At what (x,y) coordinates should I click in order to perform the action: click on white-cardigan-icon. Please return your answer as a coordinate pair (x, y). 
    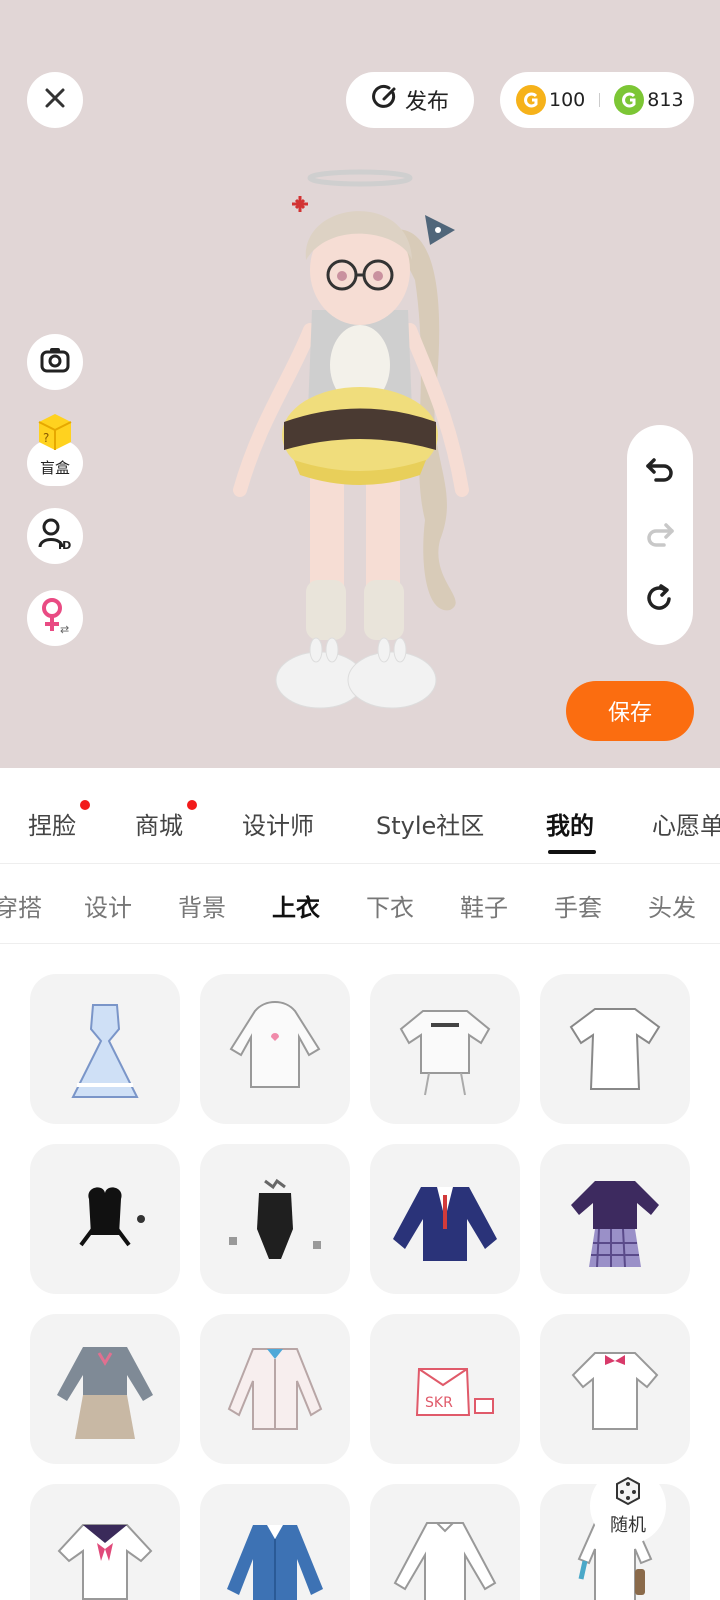
    Looking at the image, I should click on (275, 1389).